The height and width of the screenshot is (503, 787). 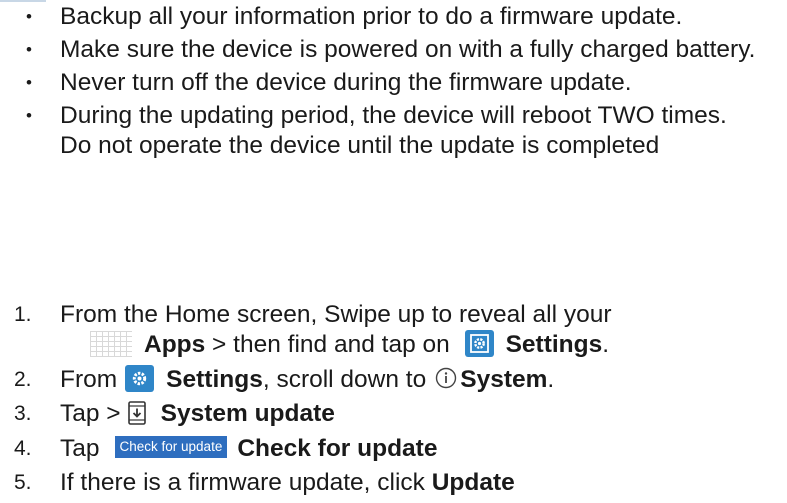 What do you see at coordinates (23, 379) in the screenshot?
I see `step-number: 2.` at bounding box center [23, 379].